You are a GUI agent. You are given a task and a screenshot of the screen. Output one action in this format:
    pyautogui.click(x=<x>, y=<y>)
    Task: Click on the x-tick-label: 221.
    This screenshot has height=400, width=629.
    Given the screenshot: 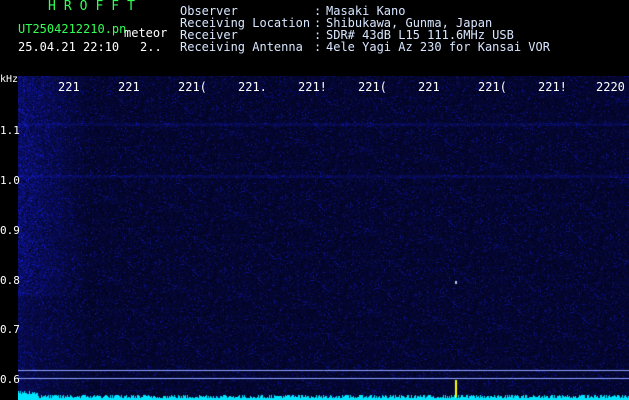 What is the action you would take?
    pyautogui.click(x=252, y=87)
    